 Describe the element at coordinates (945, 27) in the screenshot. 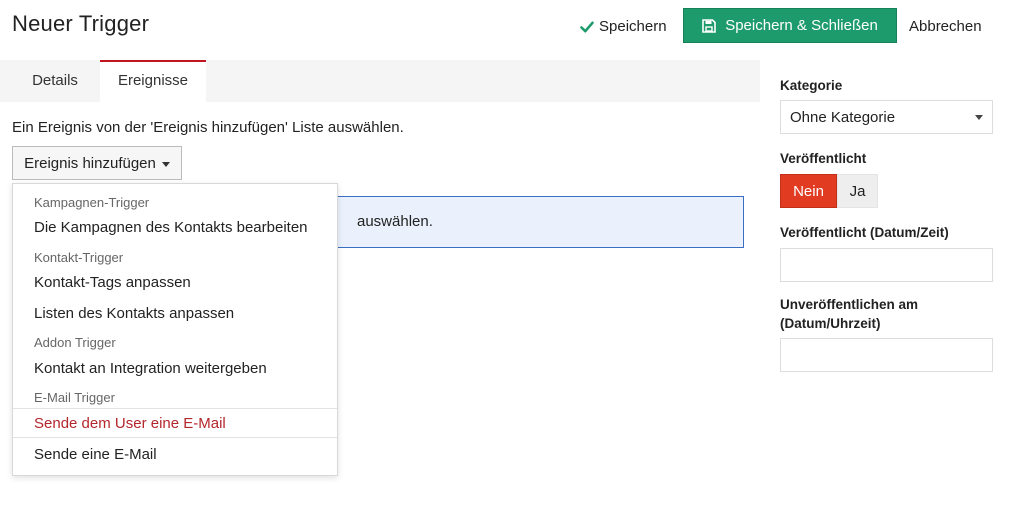

I see `cancel-button: Abbrechen` at that location.